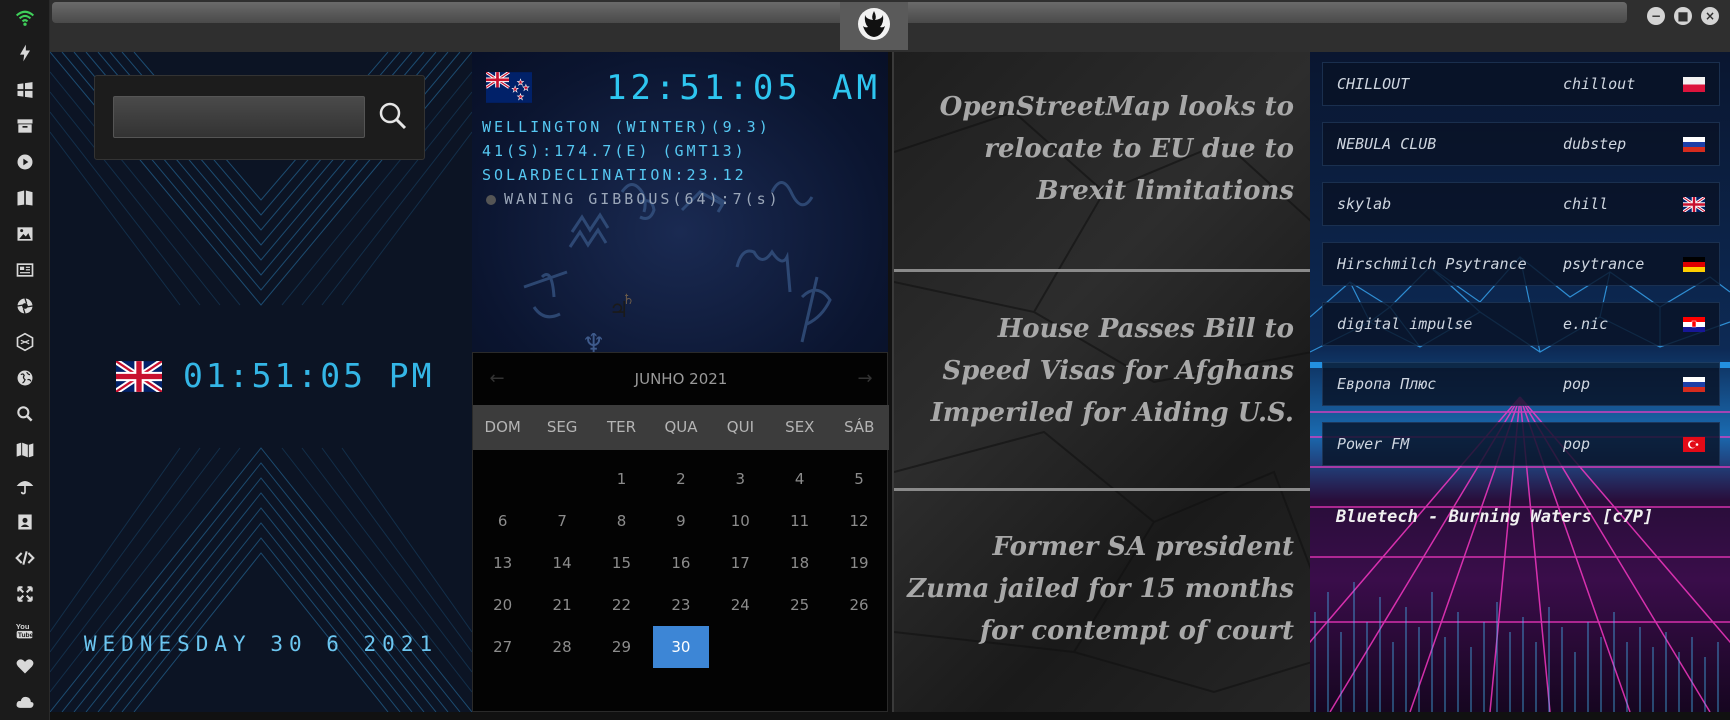  What do you see at coordinates (633, 199) in the screenshot?
I see `moon-phase: WANING GIBBOUS(64):7(s)` at bounding box center [633, 199].